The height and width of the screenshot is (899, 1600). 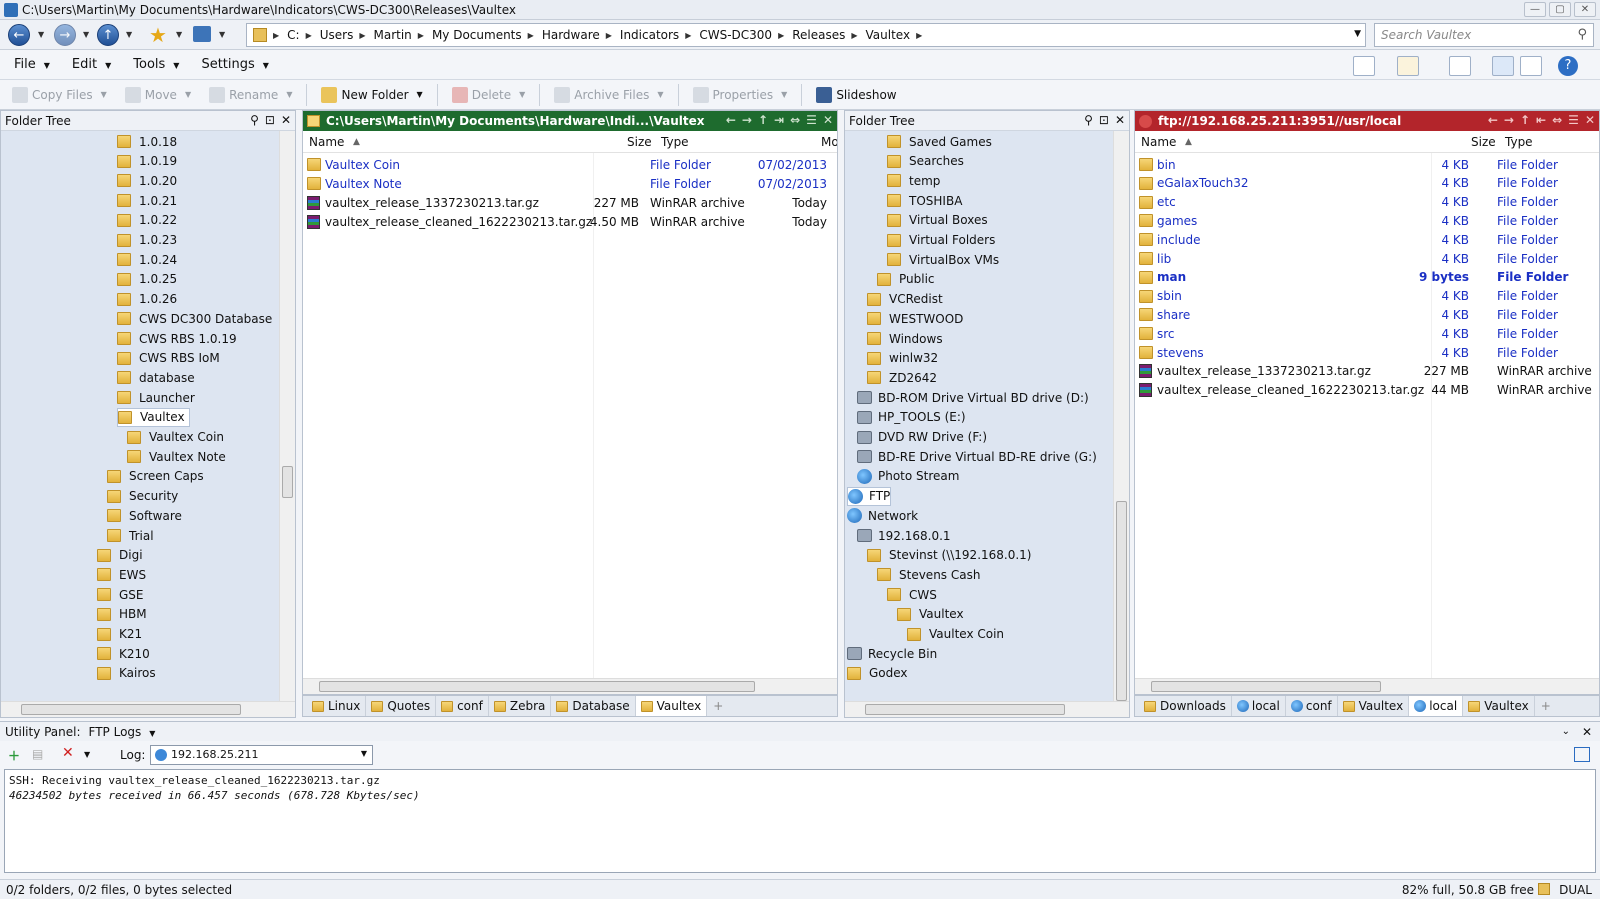 What do you see at coordinates (147, 279) in the screenshot?
I see `tree-item: 1.0.25` at bounding box center [147, 279].